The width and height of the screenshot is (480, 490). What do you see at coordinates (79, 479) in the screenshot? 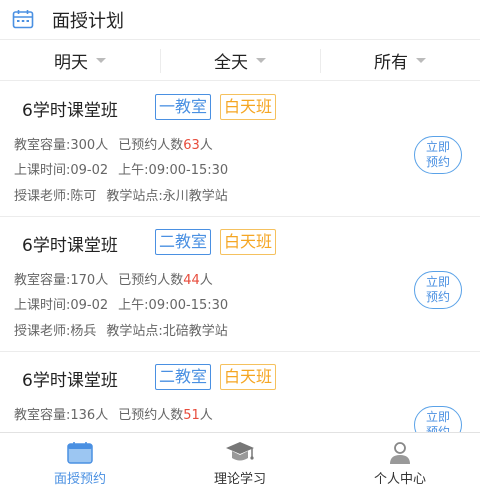
I see `tab-booking-label: 面授预约` at bounding box center [79, 479].